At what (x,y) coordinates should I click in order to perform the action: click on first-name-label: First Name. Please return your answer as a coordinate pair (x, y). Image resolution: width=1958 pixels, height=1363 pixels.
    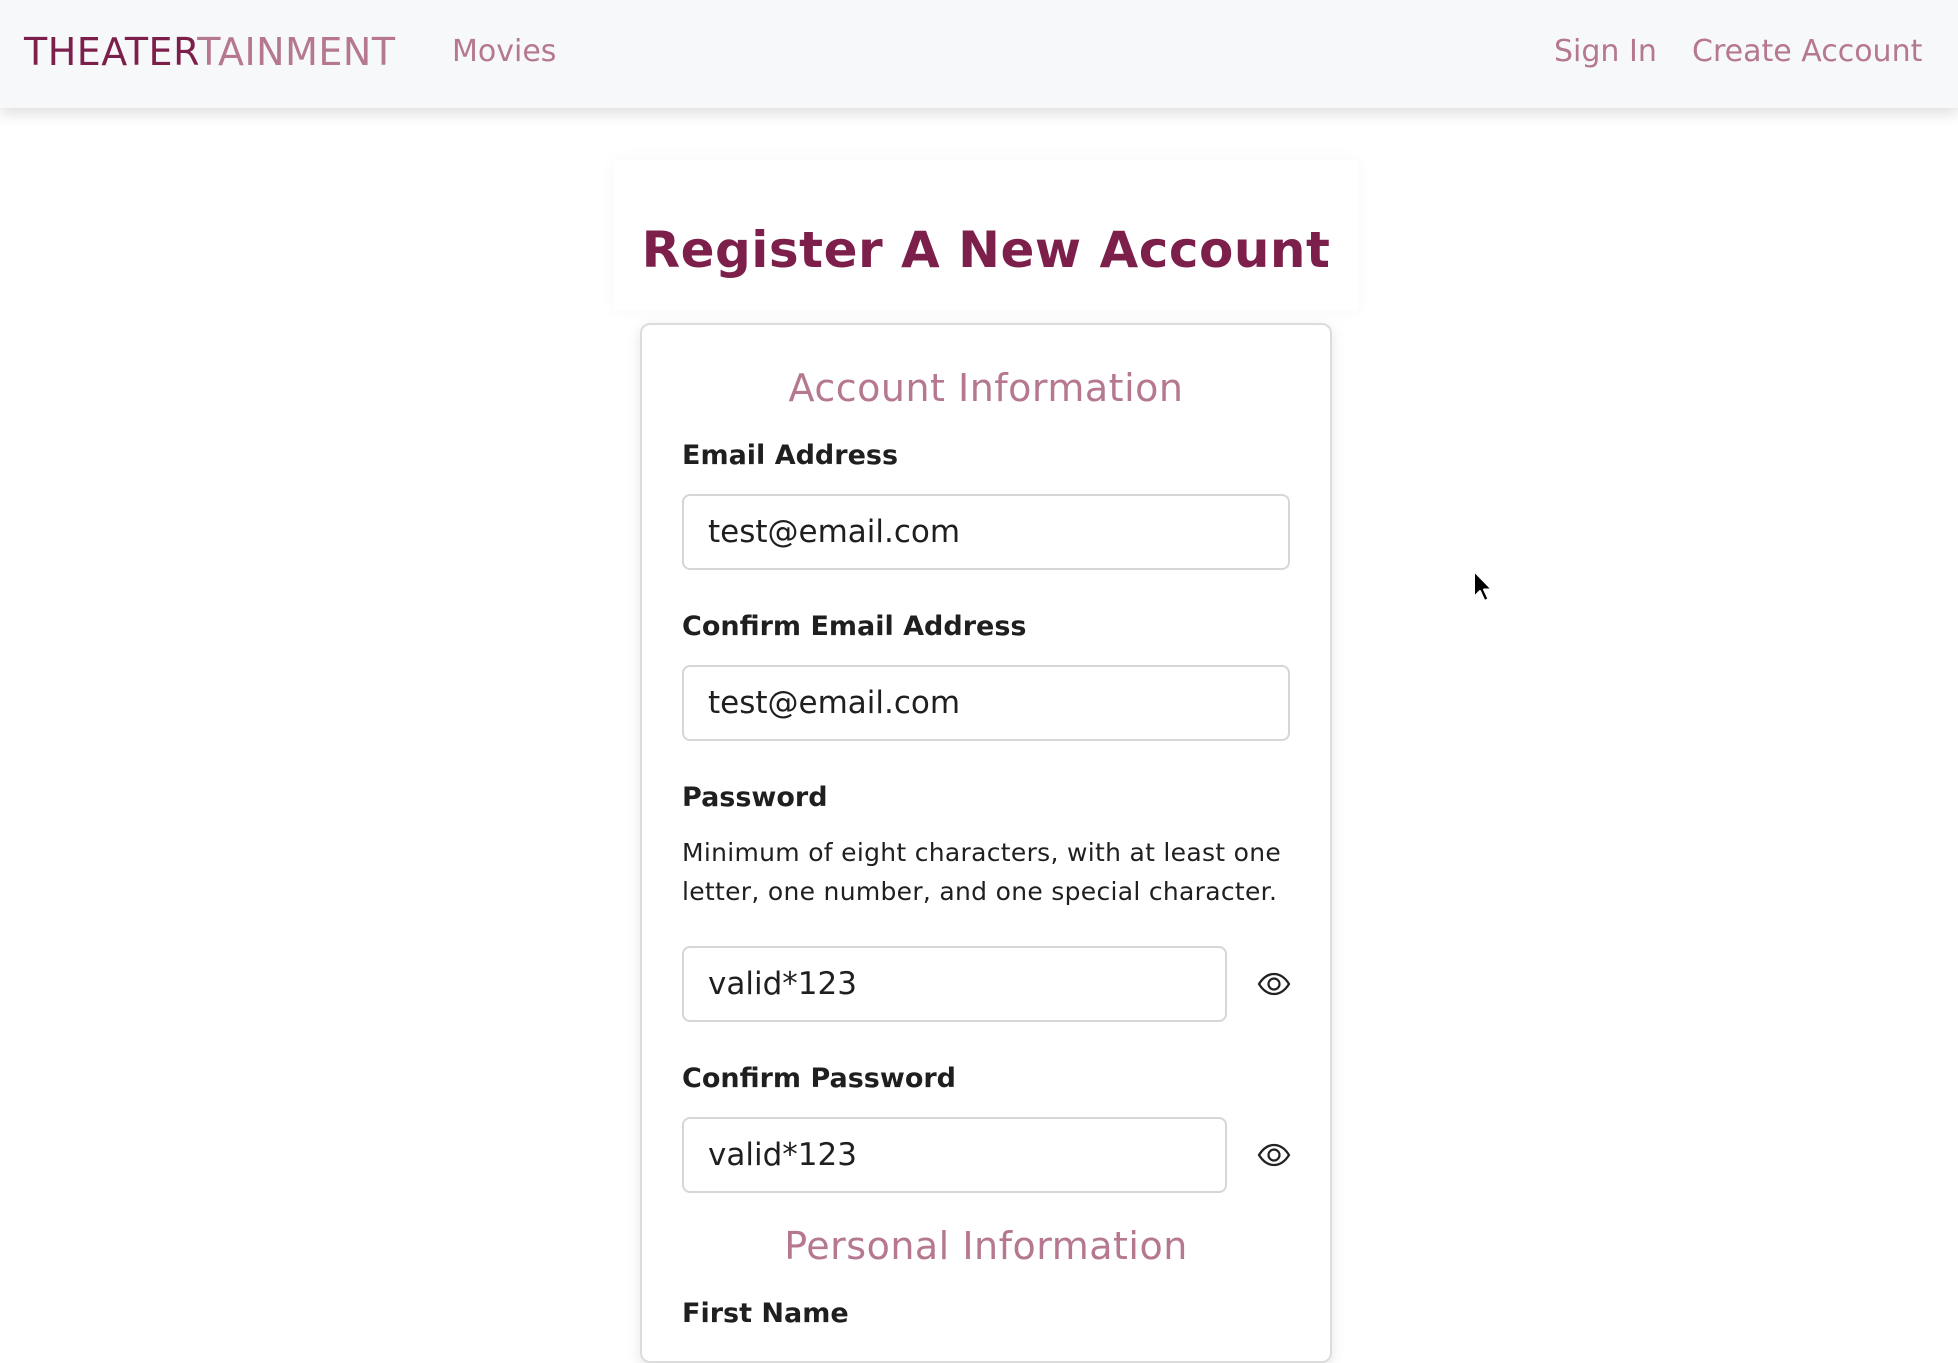
    Looking at the image, I should click on (765, 1313).